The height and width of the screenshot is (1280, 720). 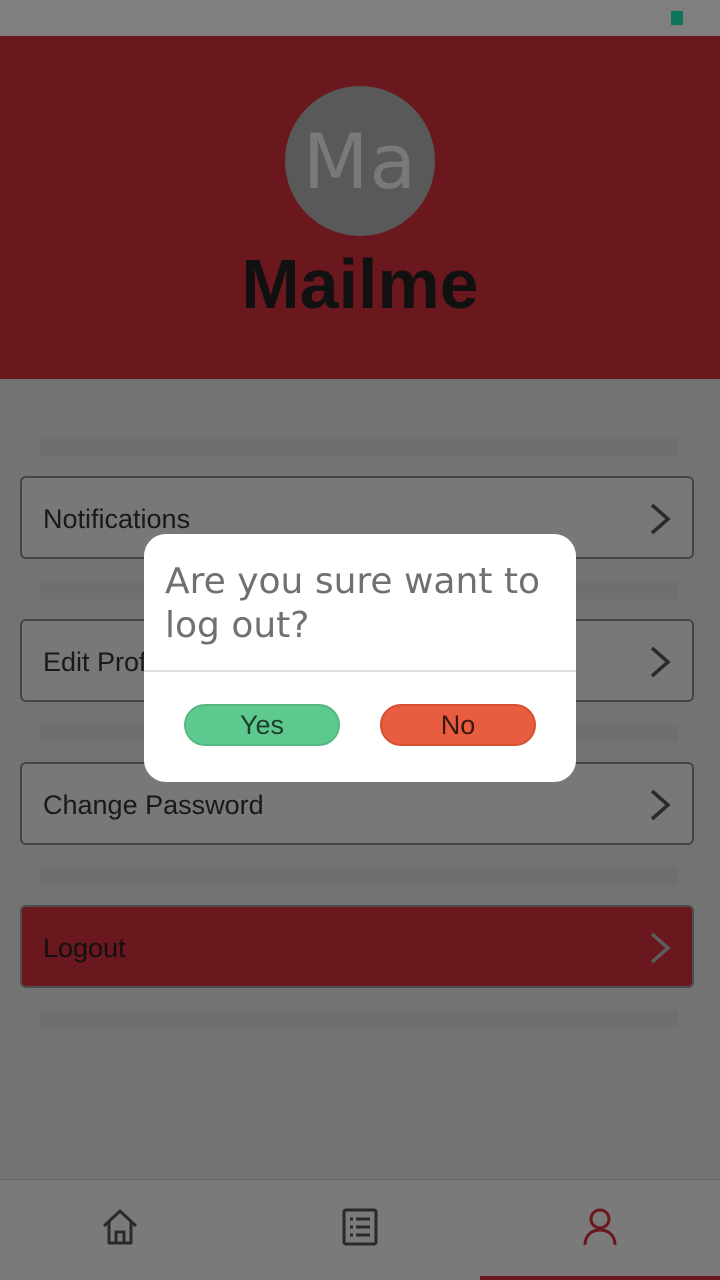 What do you see at coordinates (360, 671) in the screenshot?
I see `divider` at bounding box center [360, 671].